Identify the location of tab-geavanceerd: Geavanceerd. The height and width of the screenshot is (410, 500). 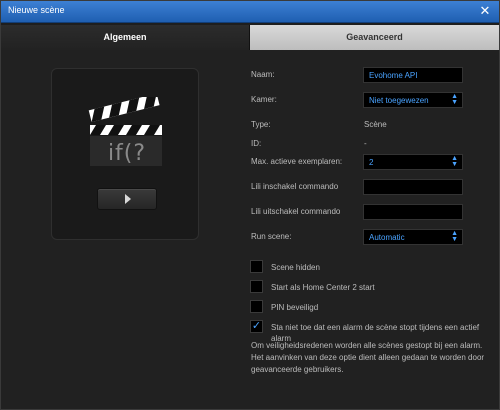
(374, 37).